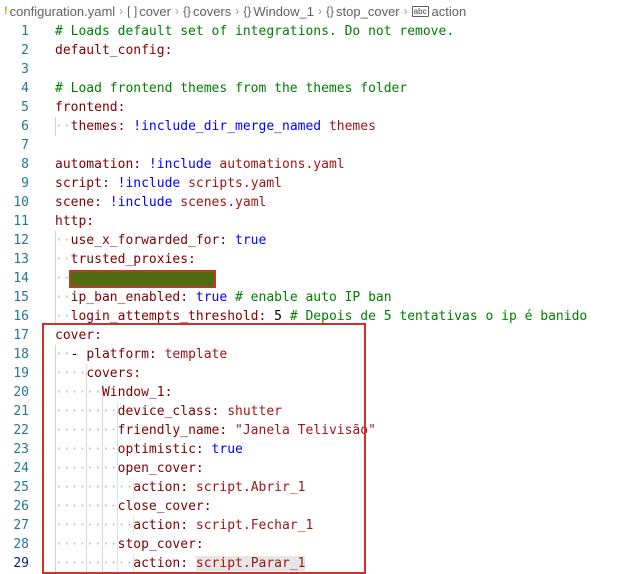 The image size is (619, 574). Describe the element at coordinates (211, 297) in the screenshot. I see `yaml-value: true` at that location.